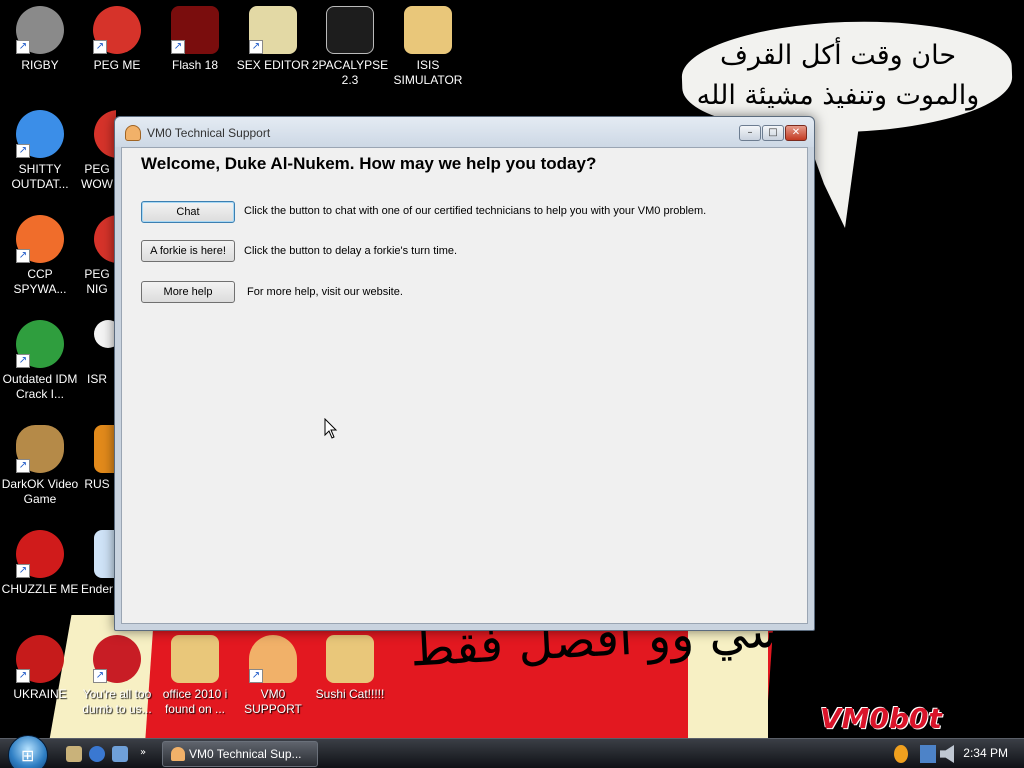  What do you see at coordinates (105, 334) in the screenshot?
I see `flower-icon` at bounding box center [105, 334].